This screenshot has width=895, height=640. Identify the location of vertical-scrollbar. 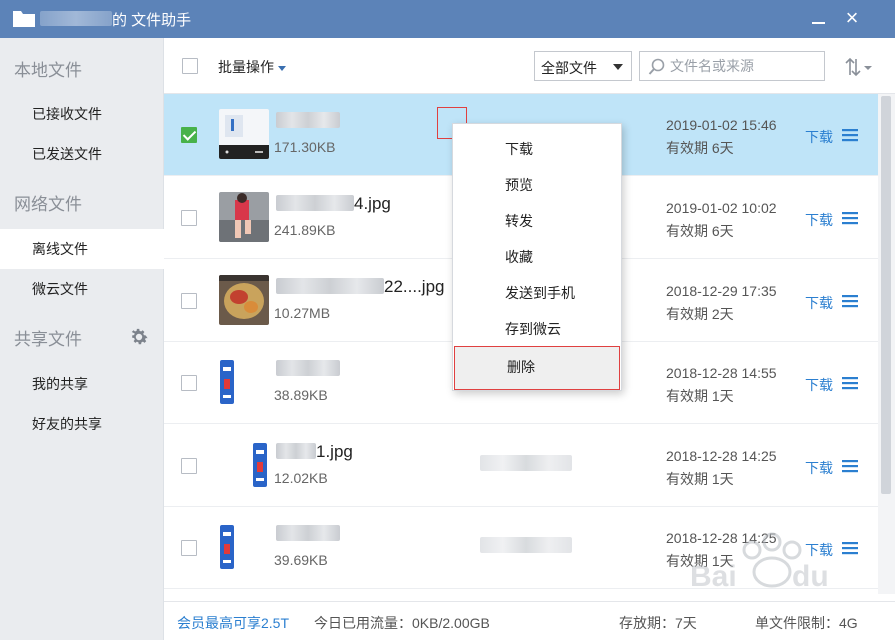
(886, 344).